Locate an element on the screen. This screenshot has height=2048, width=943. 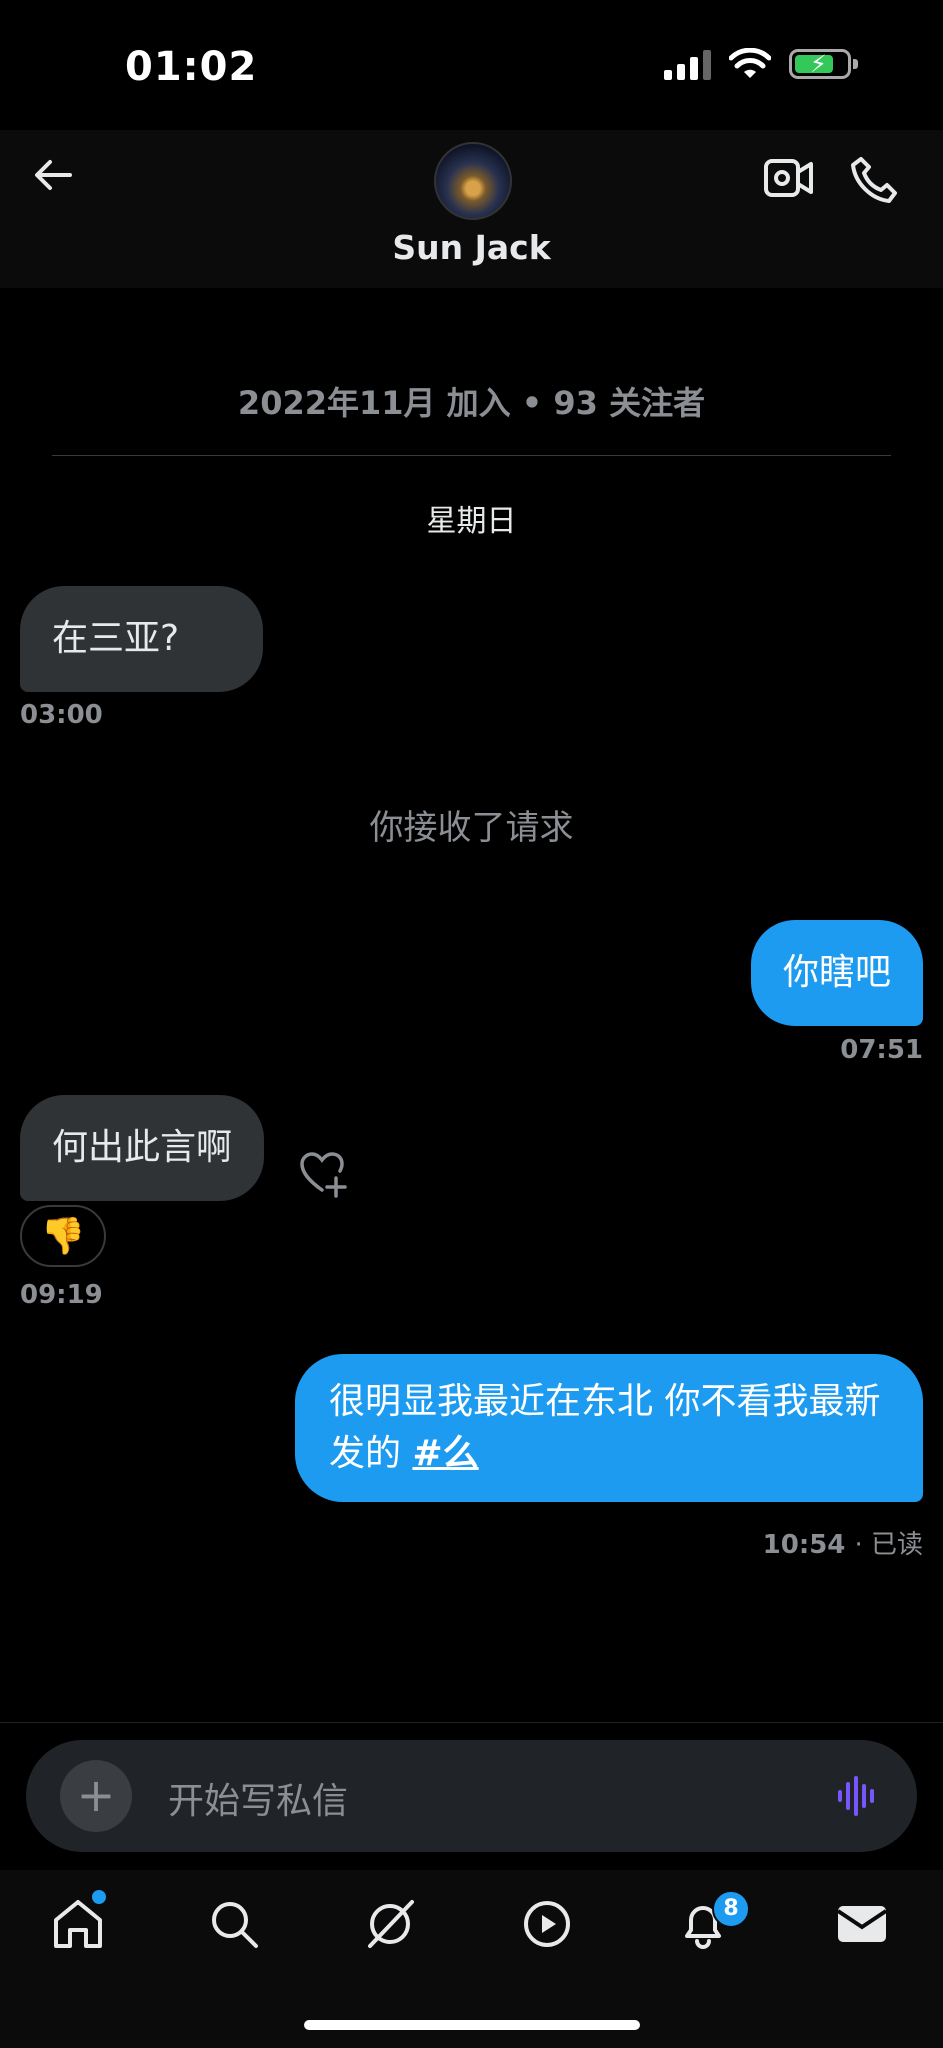
profile-join-info: 2022年11月 加入 • 93 关注者 is located at coordinates (471, 403).